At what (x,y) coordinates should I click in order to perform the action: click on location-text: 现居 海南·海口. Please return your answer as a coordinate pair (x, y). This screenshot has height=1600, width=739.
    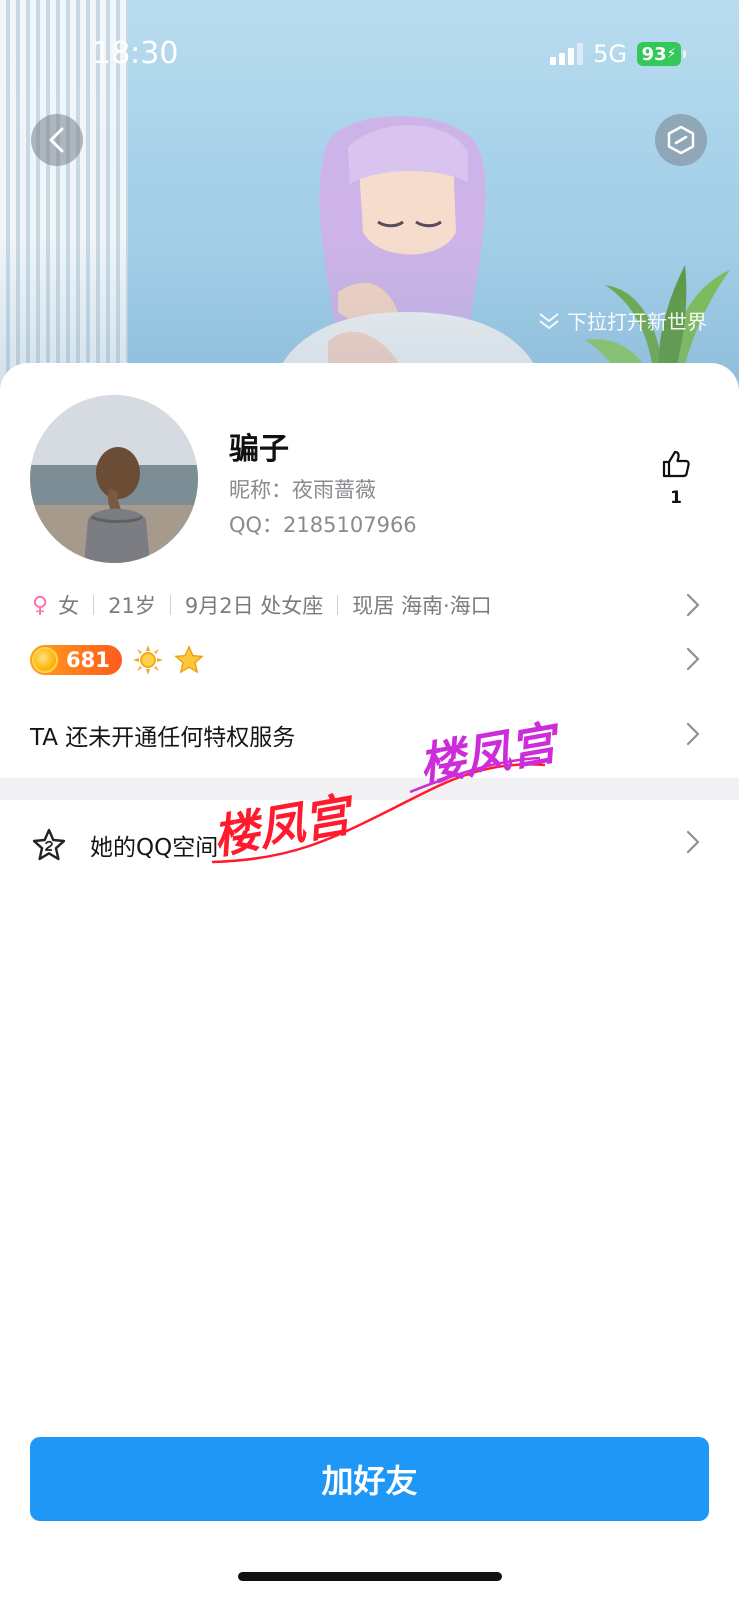
    Looking at the image, I should click on (422, 606).